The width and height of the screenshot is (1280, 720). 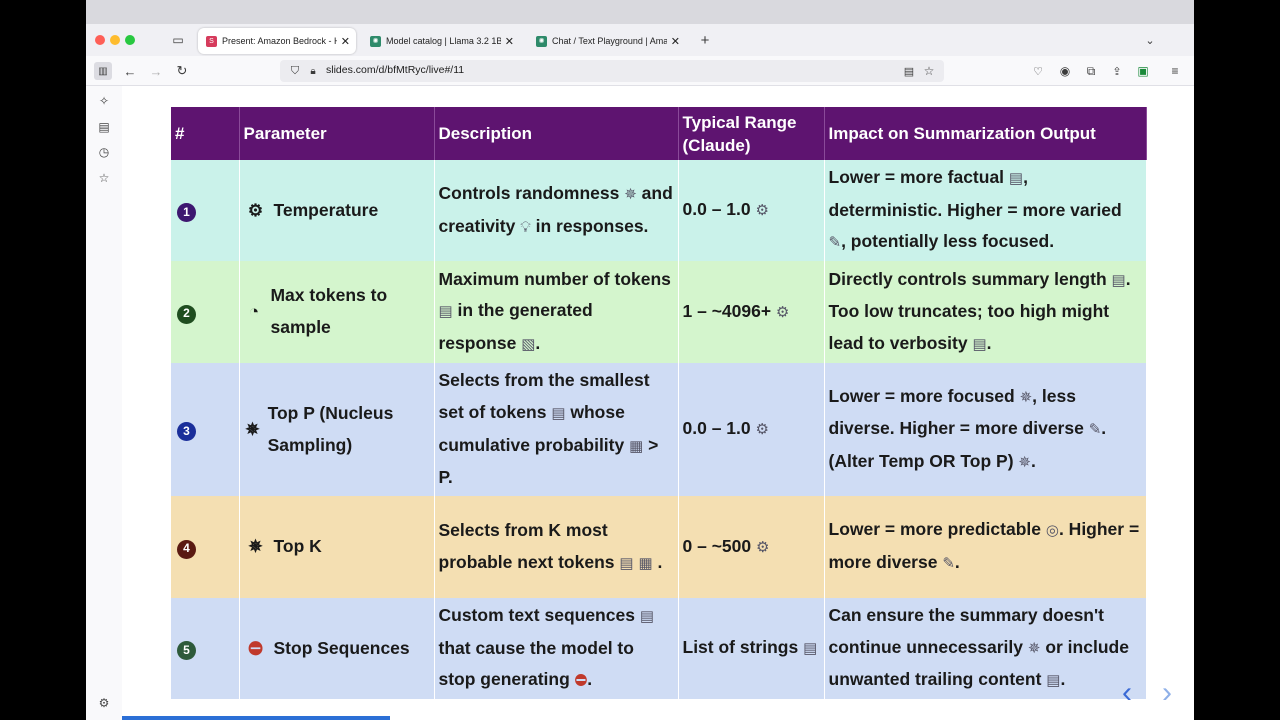 What do you see at coordinates (256, 718) in the screenshot?
I see `slide-progress-bar` at bounding box center [256, 718].